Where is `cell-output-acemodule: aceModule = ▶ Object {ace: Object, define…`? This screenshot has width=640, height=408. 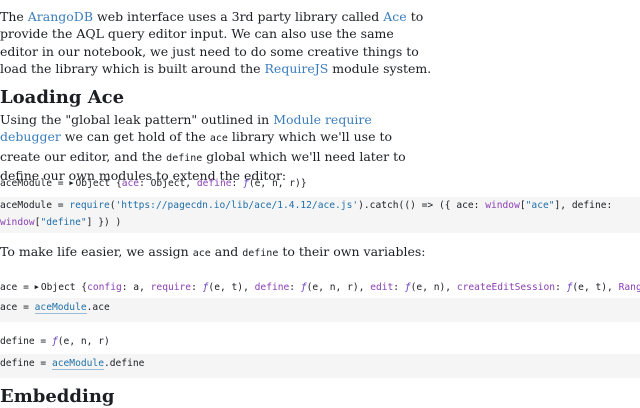
cell-output-acemodule: aceModule = ▶ Object {ace: Object, define… is located at coordinates (320, 184).